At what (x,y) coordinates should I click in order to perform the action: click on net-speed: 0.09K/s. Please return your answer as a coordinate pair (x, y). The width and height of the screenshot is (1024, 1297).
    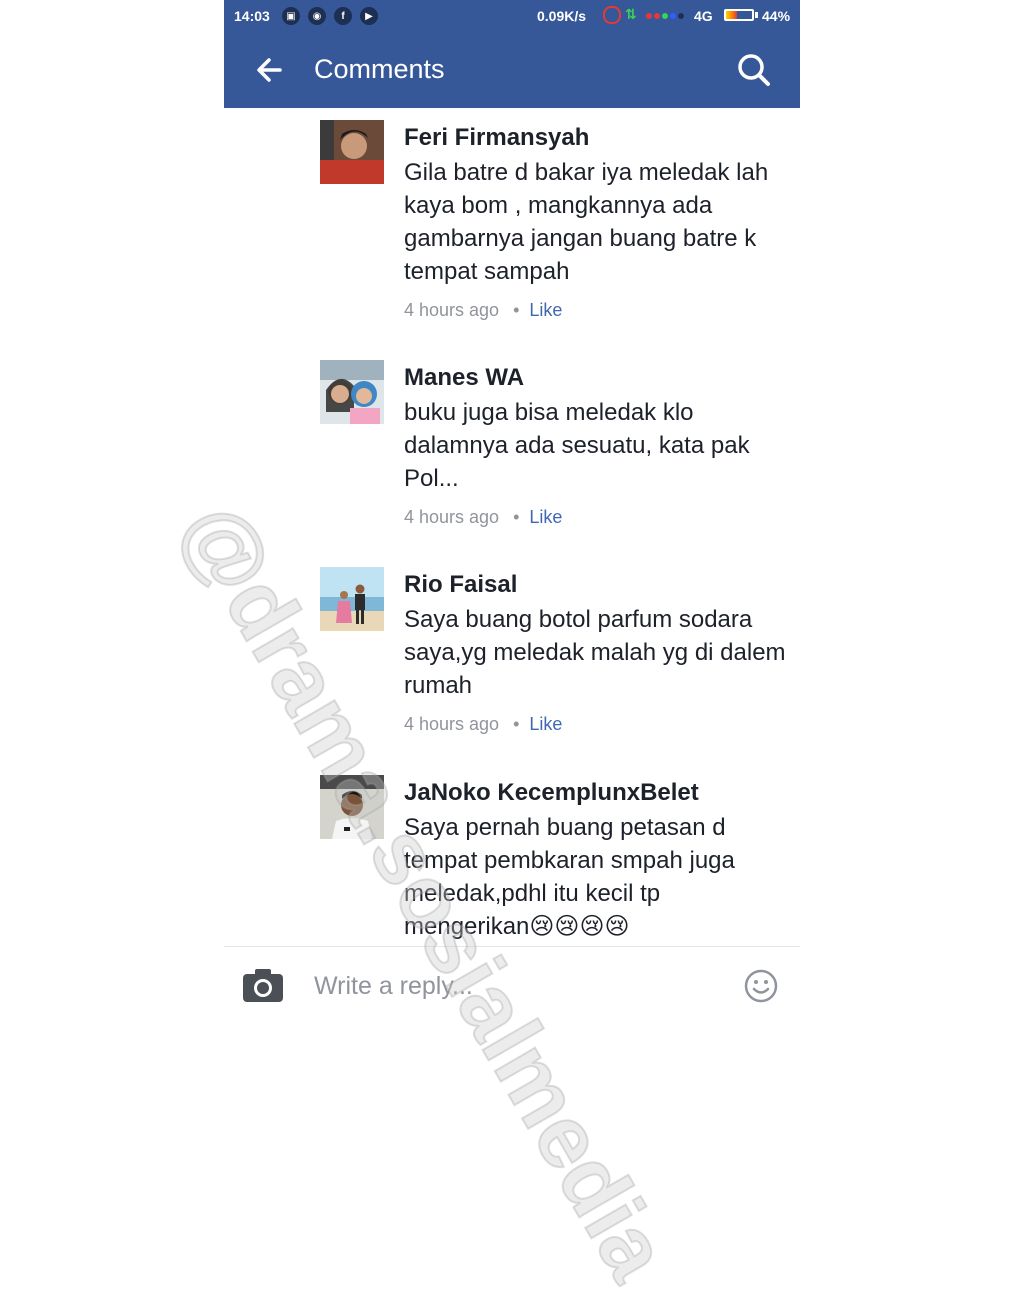
    Looking at the image, I should click on (562, 16).